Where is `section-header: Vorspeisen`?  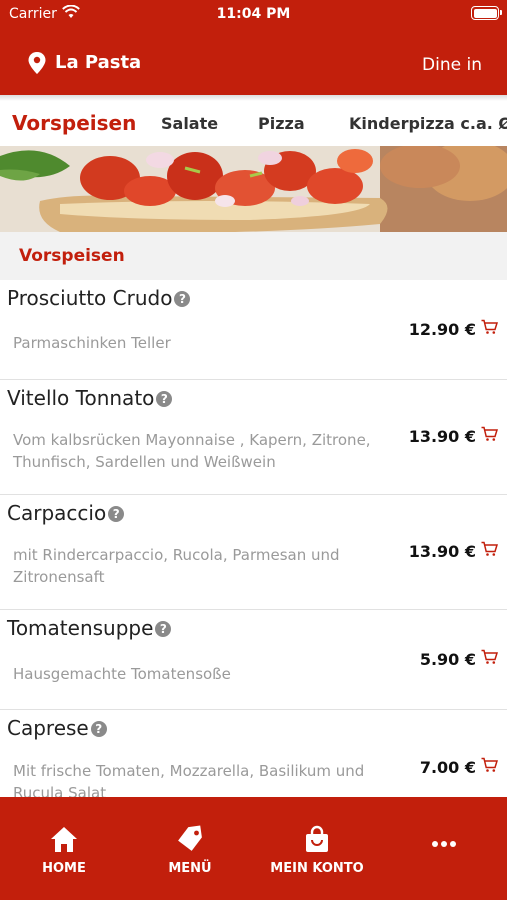 section-header: Vorspeisen is located at coordinates (253, 256).